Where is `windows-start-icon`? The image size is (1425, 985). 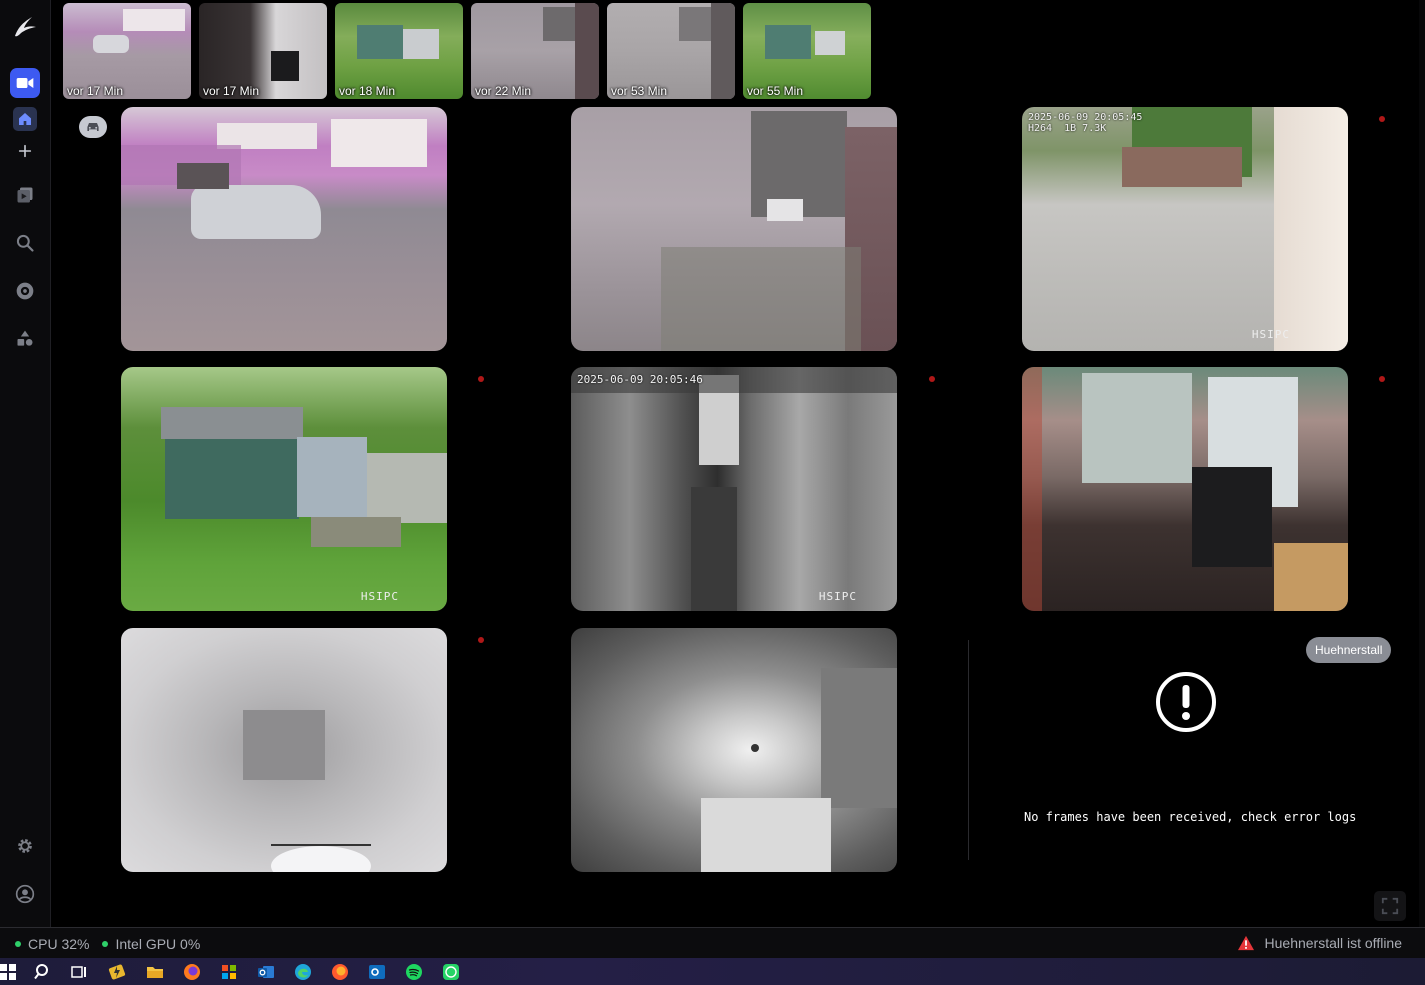 windows-start-icon is located at coordinates (9, 972).